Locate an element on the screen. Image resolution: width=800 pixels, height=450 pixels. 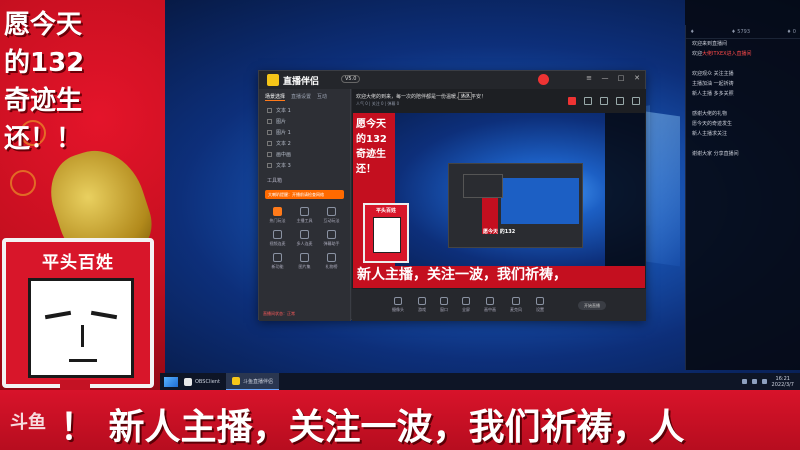
windows-taskbar: OBSClient 斗鱼直播伴侣 16:21 2022/3/7 is located at coordinates (480, 381).